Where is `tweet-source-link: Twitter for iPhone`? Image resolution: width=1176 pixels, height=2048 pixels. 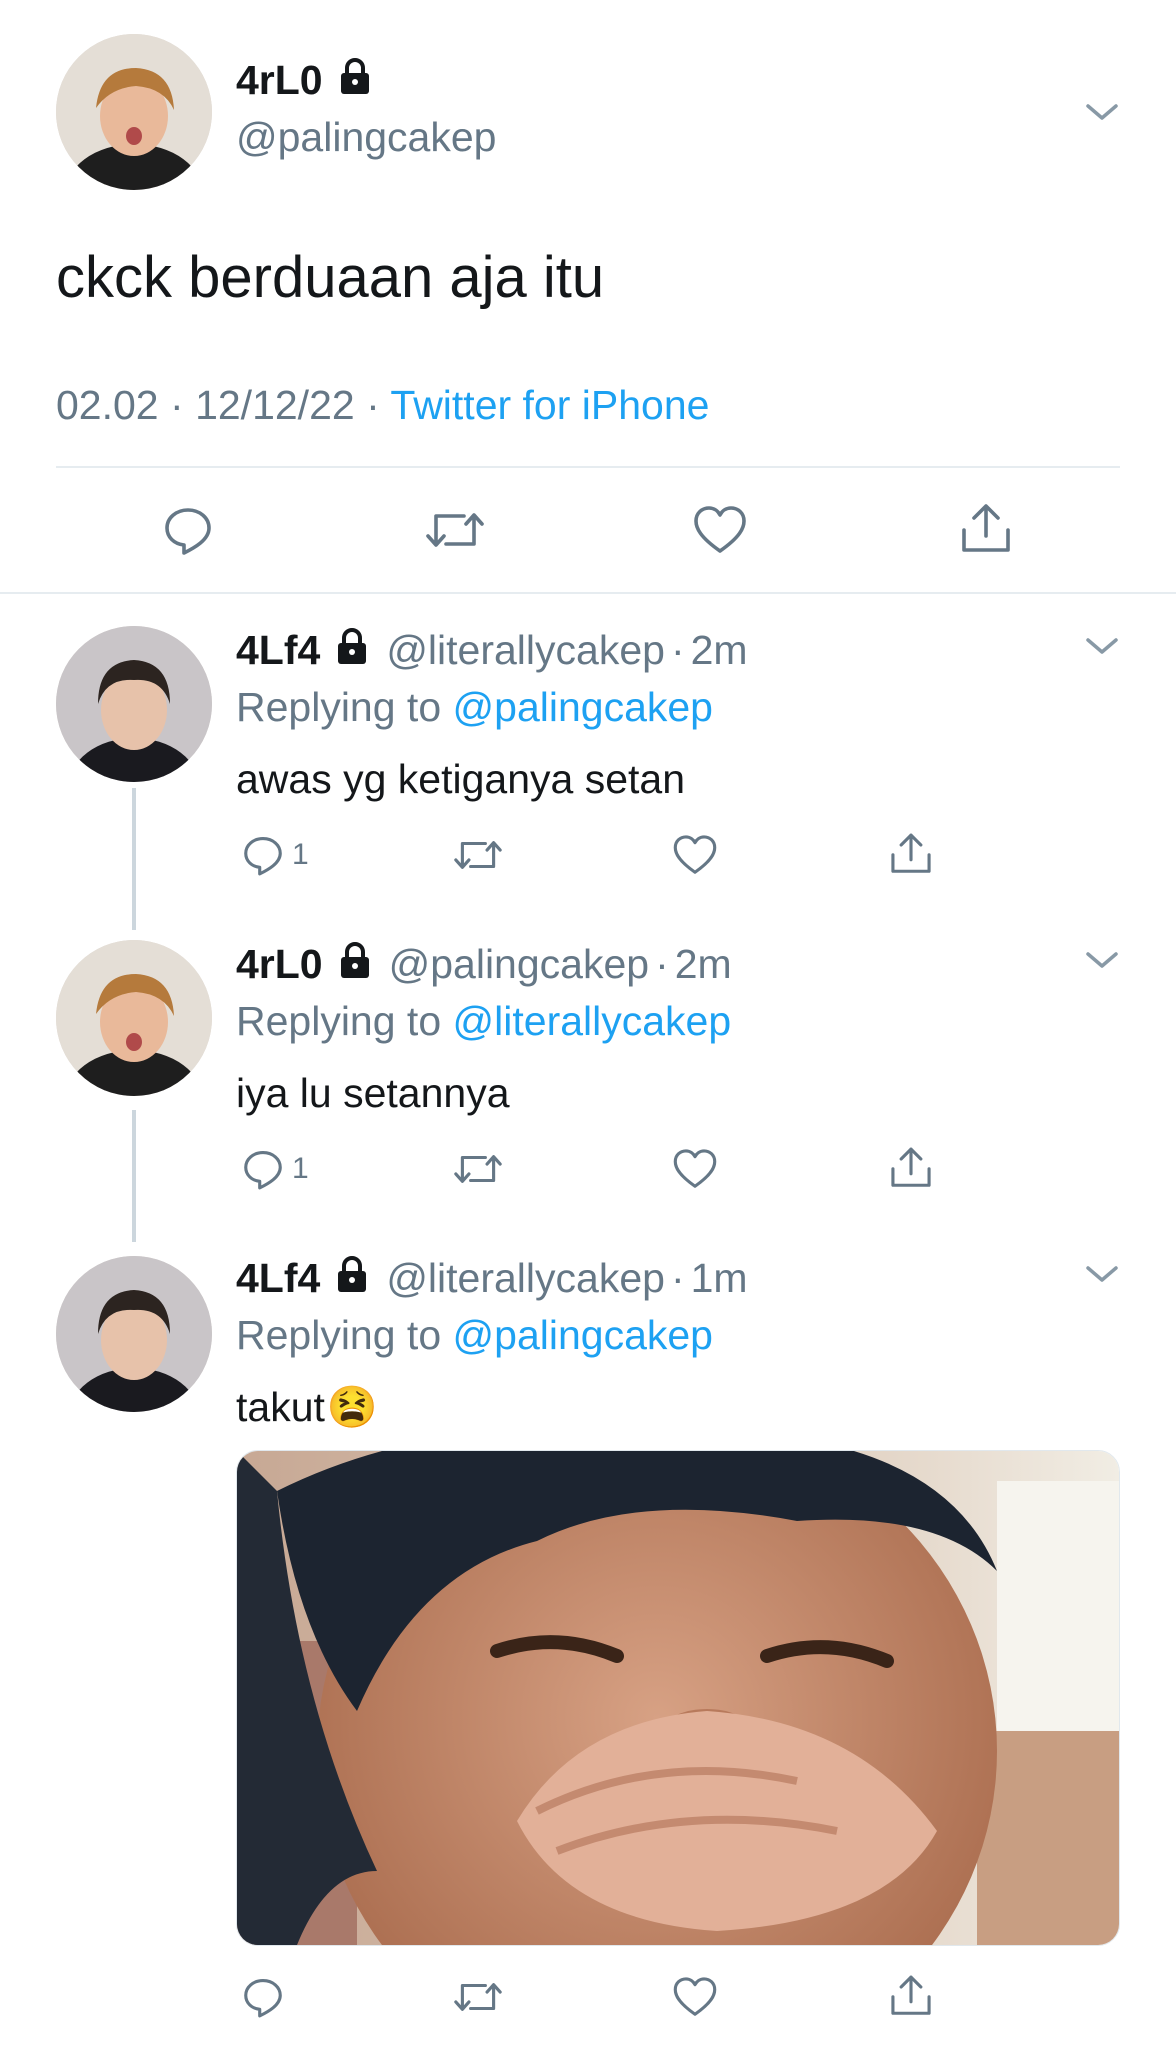 tweet-source-link: Twitter for iPhone is located at coordinates (549, 405).